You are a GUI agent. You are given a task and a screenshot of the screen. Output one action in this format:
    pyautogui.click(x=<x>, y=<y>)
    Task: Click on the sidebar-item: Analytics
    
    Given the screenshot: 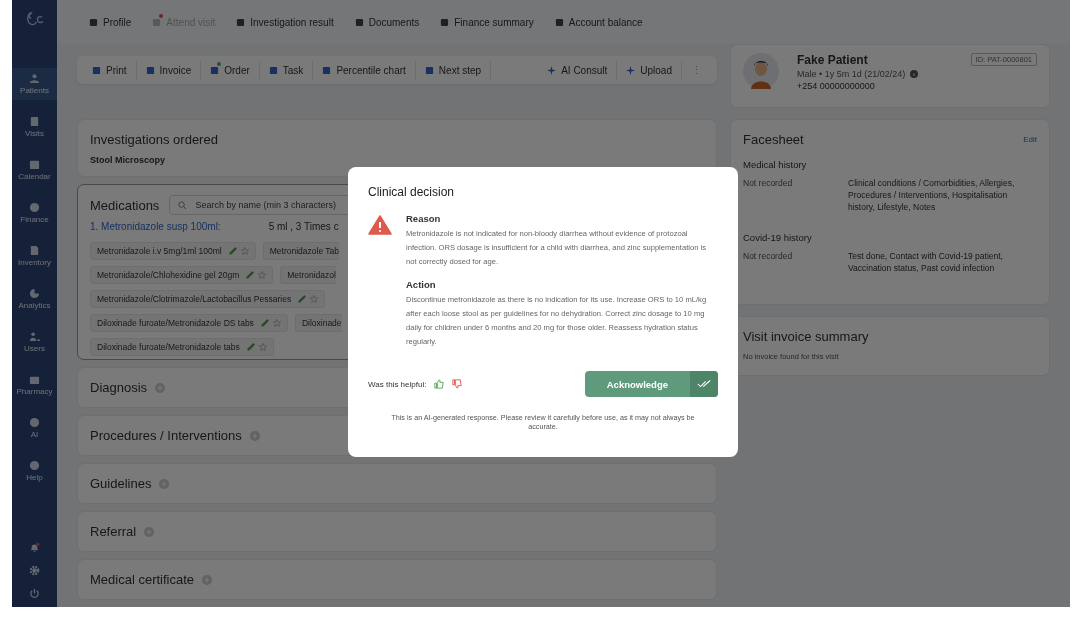 What is the action you would take?
    pyautogui.click(x=34, y=299)
    